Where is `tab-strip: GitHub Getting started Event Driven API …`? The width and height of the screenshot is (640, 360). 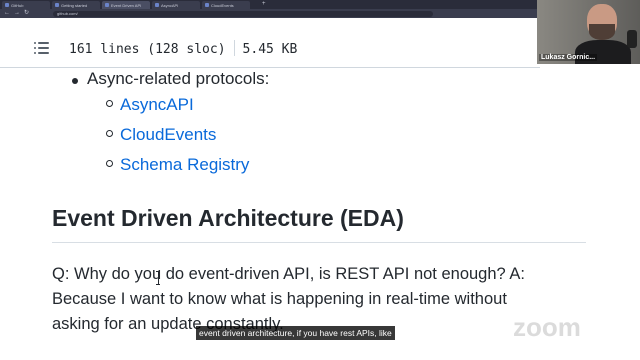 tab-strip: GitHub Getting started Event Driven API … is located at coordinates (270, 4).